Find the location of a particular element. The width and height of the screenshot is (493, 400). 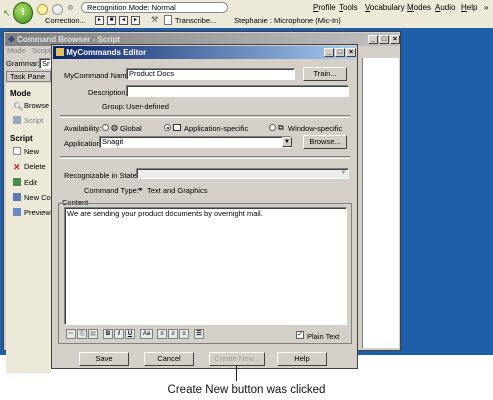

availability-window-label: Window-specific is located at coordinates (315, 128).